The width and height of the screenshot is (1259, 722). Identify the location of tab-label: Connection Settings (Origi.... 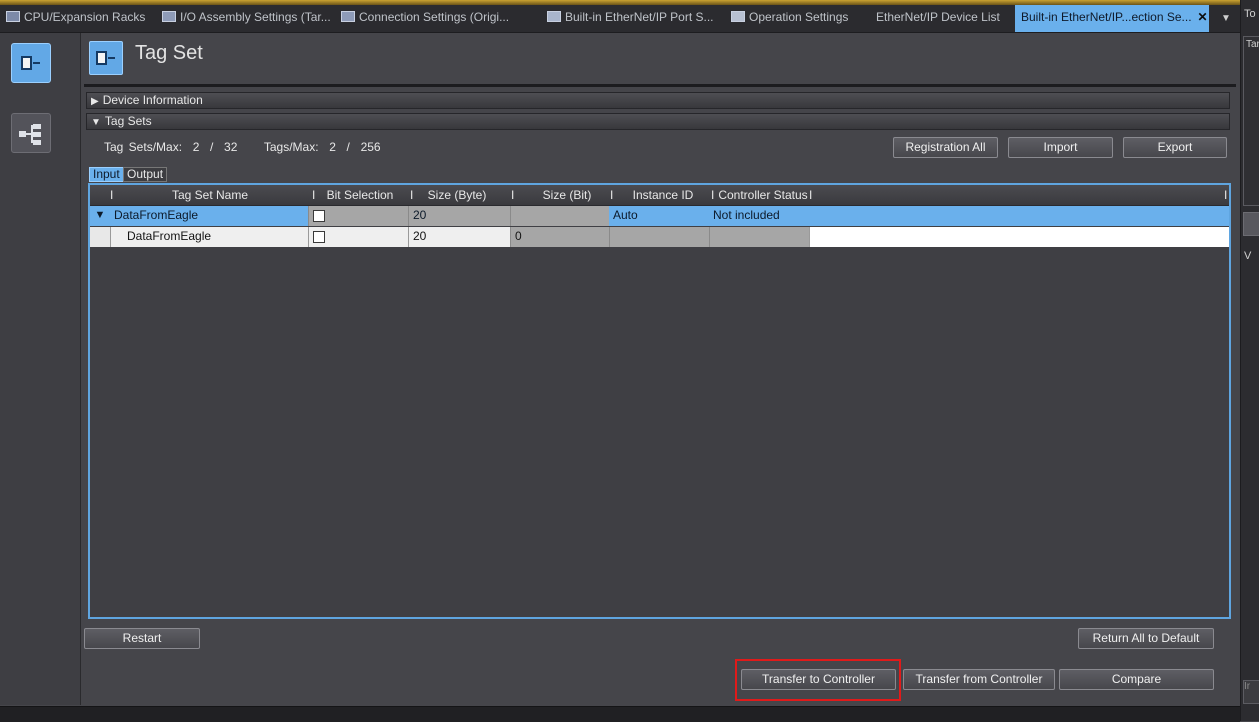
(434, 17).